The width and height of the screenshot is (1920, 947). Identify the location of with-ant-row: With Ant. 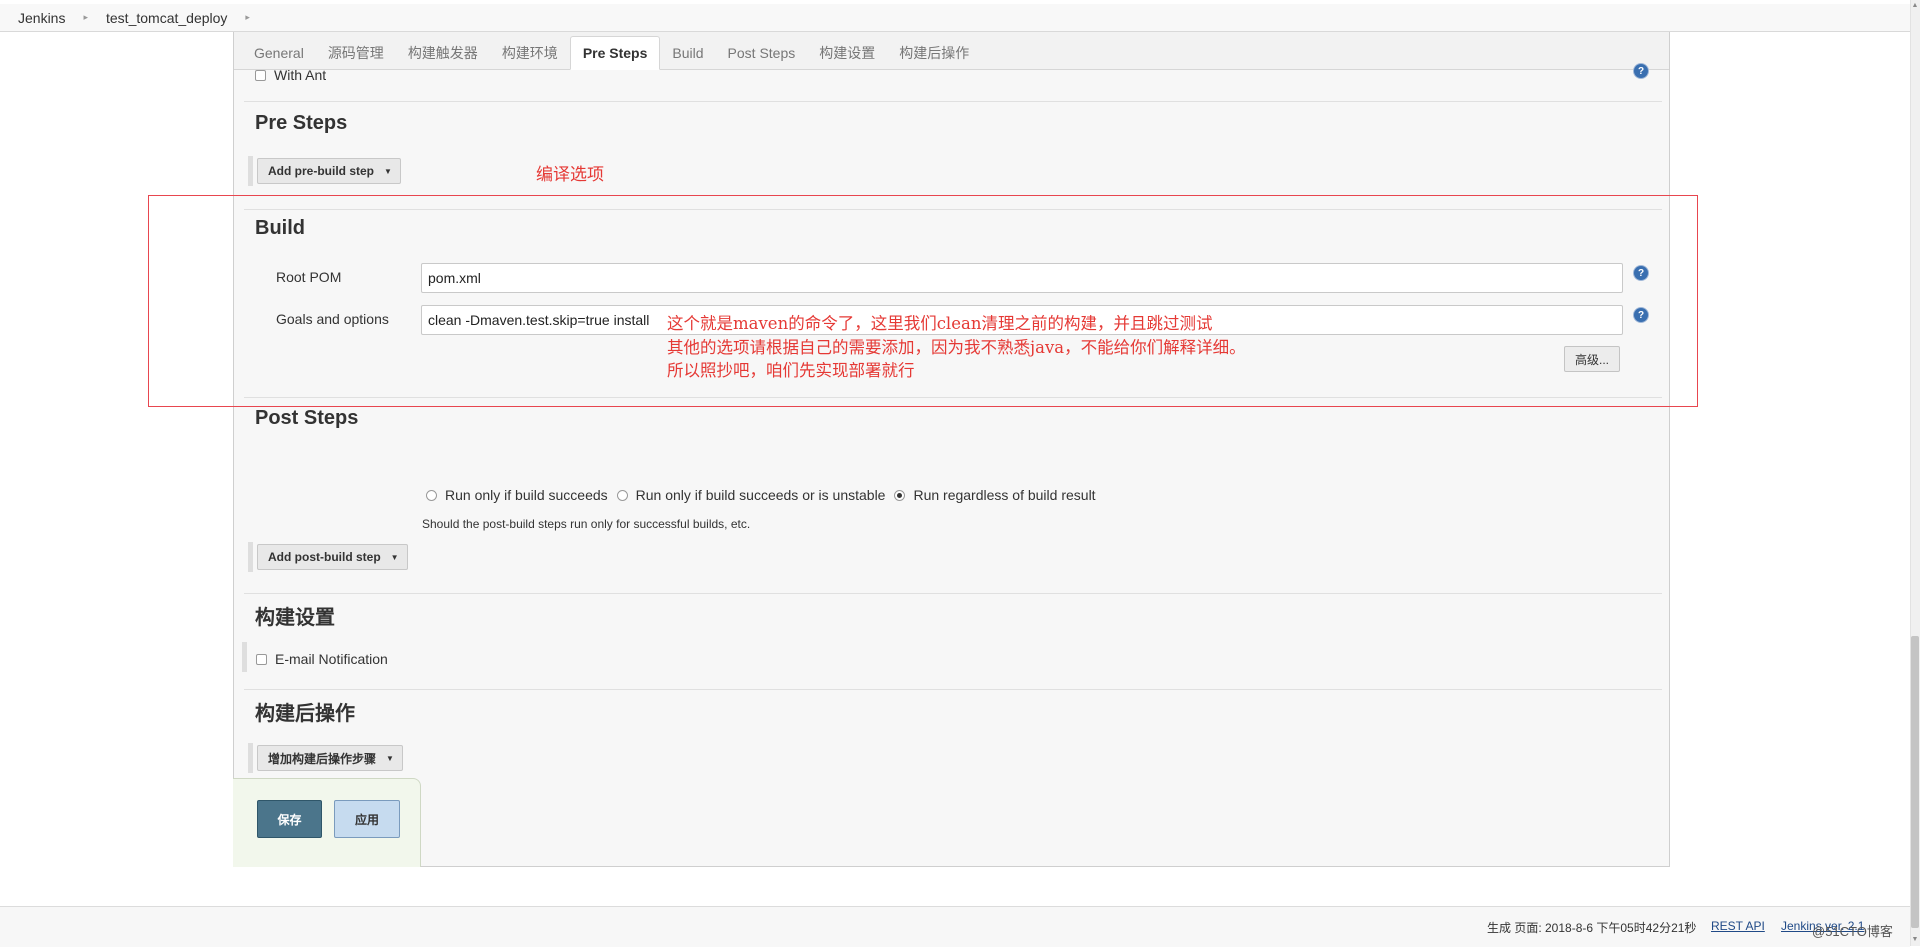
(290, 75).